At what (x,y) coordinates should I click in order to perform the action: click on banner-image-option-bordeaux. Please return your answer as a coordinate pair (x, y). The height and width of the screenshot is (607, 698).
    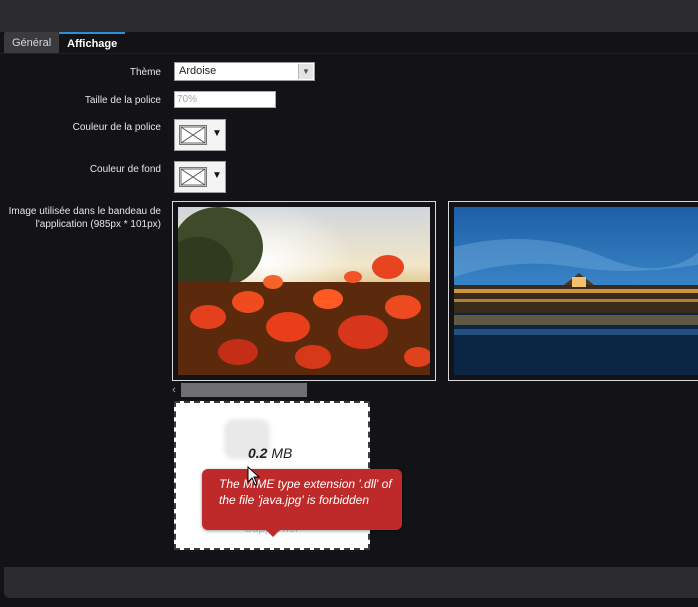
    Looking at the image, I should click on (573, 291).